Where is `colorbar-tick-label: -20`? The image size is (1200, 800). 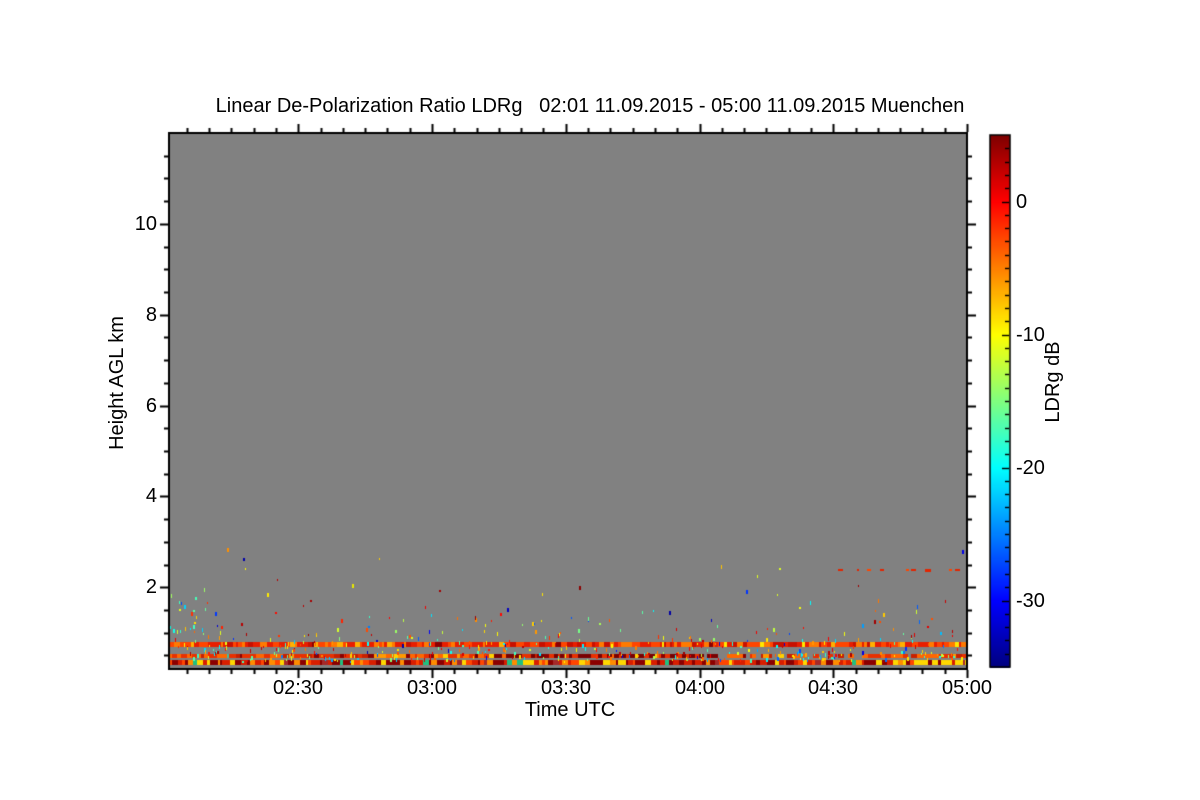
colorbar-tick-label: -20 is located at coordinates (1030, 468).